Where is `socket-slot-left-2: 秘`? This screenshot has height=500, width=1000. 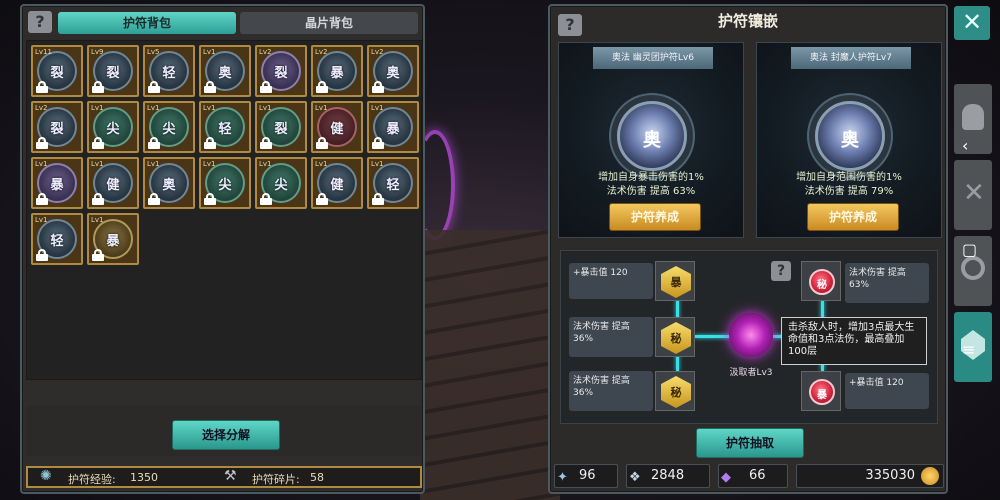 socket-slot-left-2: 秘 is located at coordinates (675, 337).